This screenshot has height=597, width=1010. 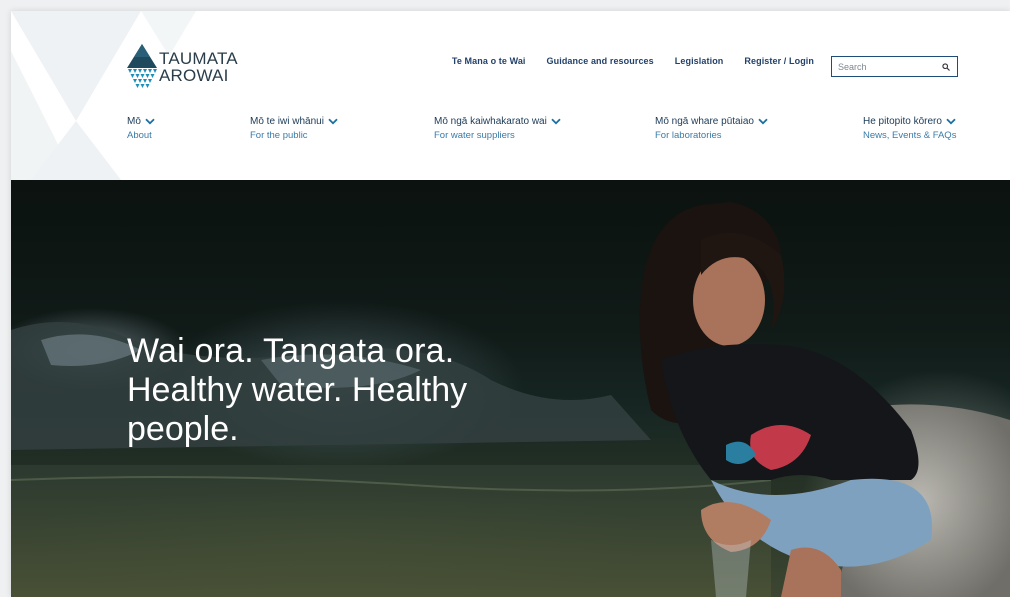 I want to click on nav-item-english-label: For laboratories, so click(x=688, y=135).